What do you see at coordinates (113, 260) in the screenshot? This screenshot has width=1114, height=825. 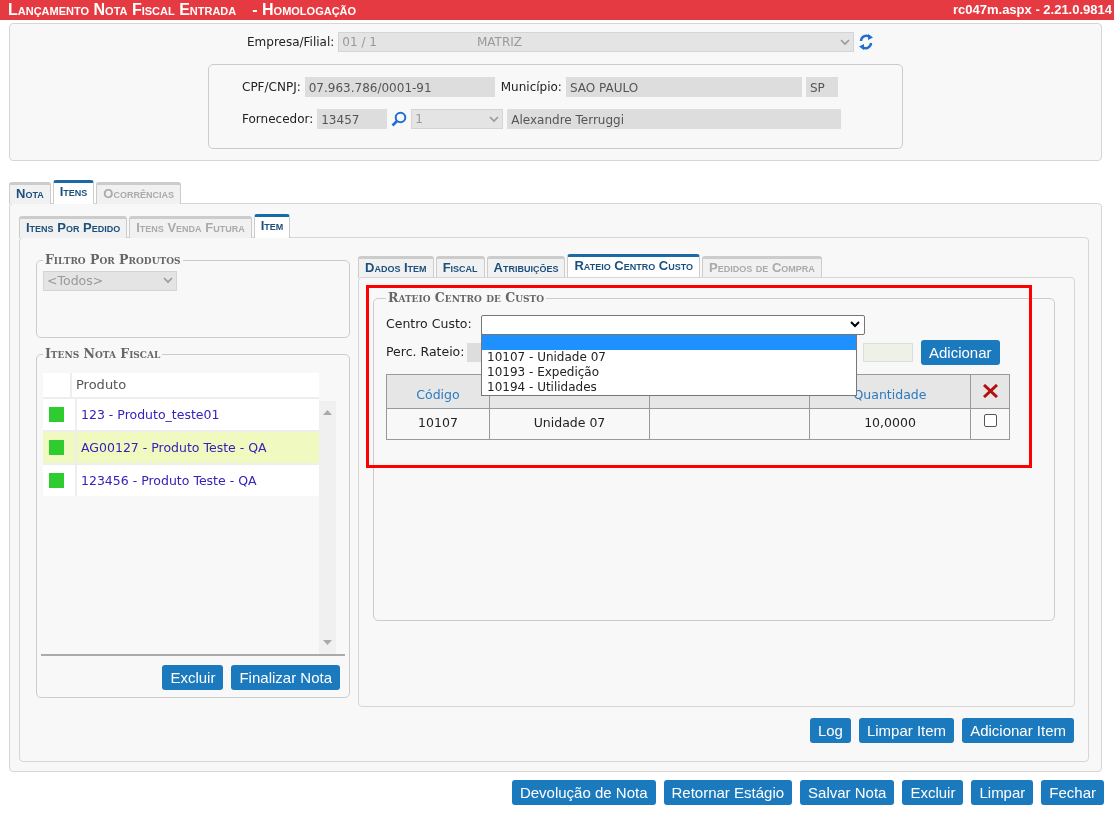 I see `group-title: Filtro Por Produtos` at bounding box center [113, 260].